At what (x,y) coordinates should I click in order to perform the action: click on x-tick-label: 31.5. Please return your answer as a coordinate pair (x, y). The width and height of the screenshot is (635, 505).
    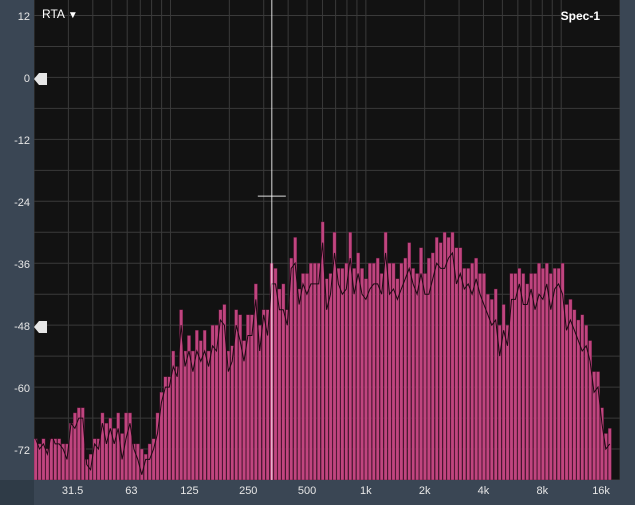
    Looking at the image, I should click on (72, 491).